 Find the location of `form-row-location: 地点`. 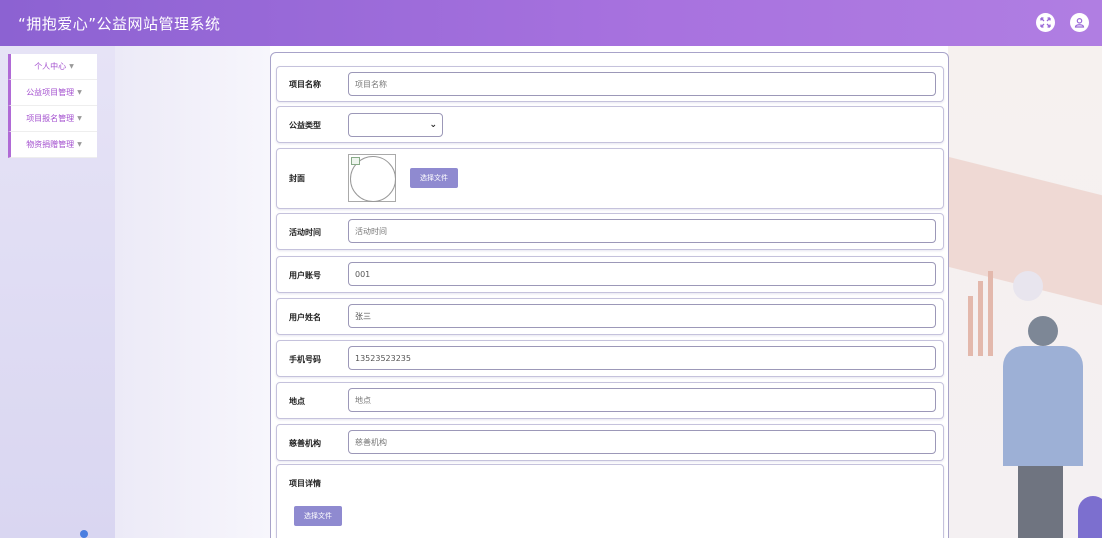

form-row-location: 地点 is located at coordinates (610, 400).